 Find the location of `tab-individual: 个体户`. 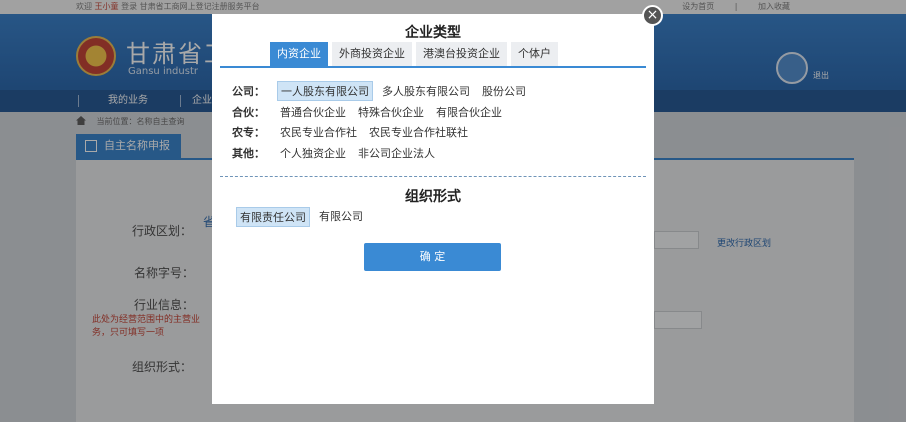

tab-individual: 个体户 is located at coordinates (534, 54).